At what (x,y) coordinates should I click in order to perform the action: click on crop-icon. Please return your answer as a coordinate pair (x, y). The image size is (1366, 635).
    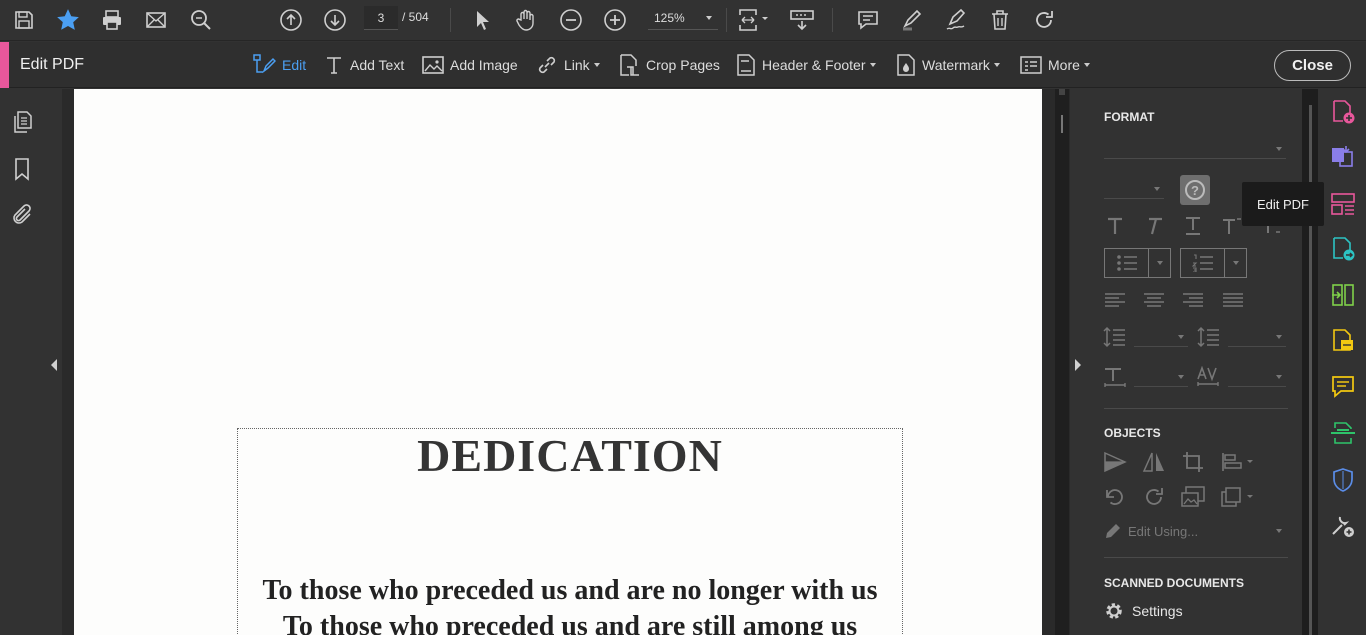
    Looking at the image, I should click on (1193, 462).